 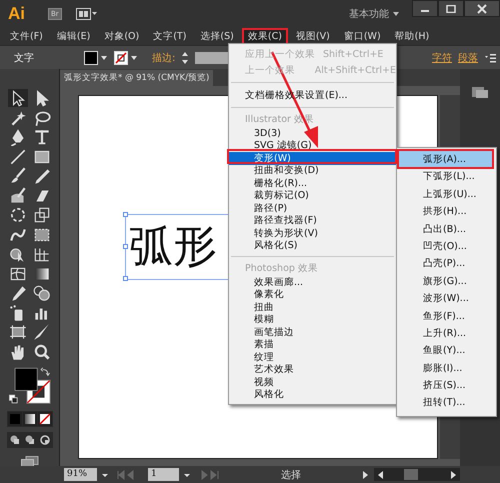 What do you see at coordinates (425, 8) in the screenshot?
I see `minimize-button` at bounding box center [425, 8].